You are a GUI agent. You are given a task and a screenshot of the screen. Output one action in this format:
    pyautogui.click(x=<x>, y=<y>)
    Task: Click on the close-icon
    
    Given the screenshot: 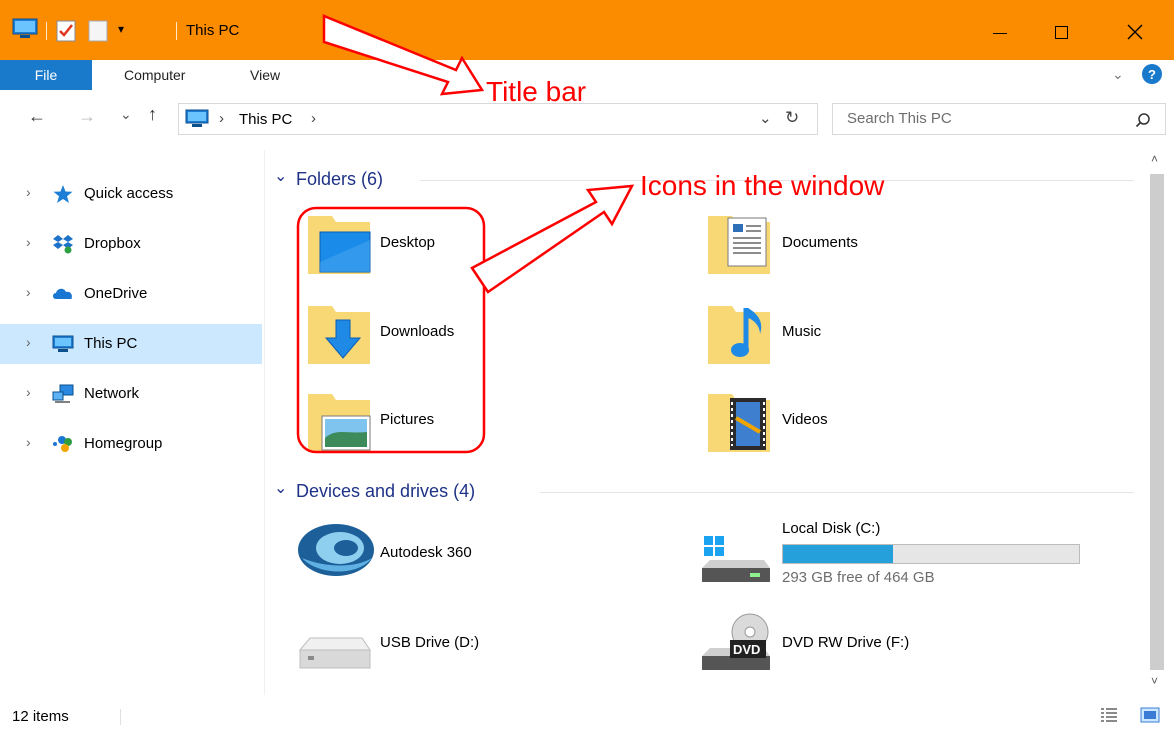 What is the action you would take?
    pyautogui.click(x=1135, y=32)
    